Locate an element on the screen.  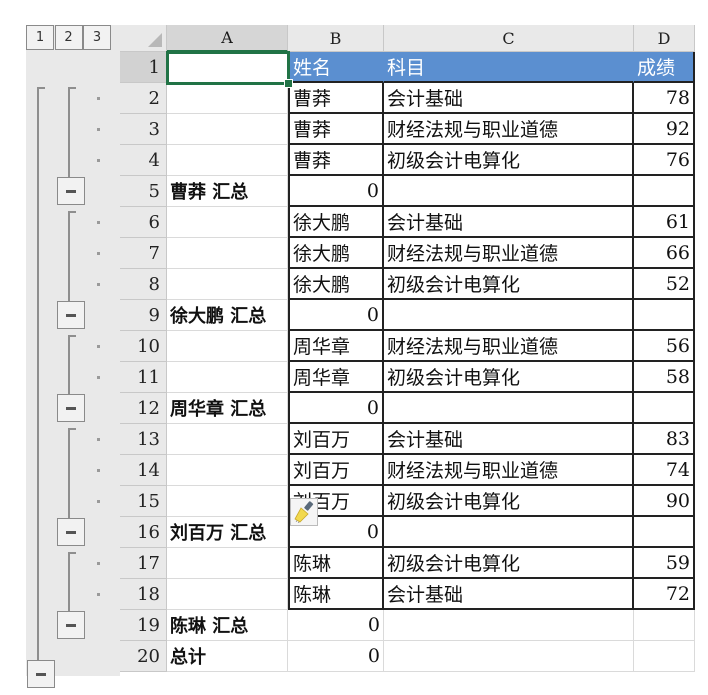
cell-a17 is located at coordinates (227, 563).